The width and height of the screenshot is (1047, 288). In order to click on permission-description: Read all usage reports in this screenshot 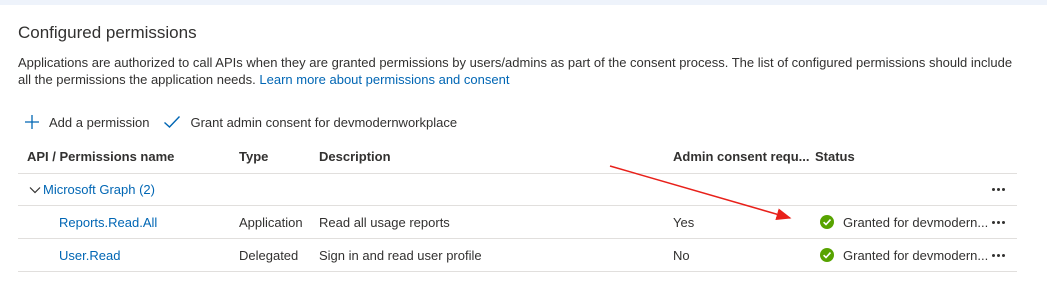, I will do `click(384, 222)`.